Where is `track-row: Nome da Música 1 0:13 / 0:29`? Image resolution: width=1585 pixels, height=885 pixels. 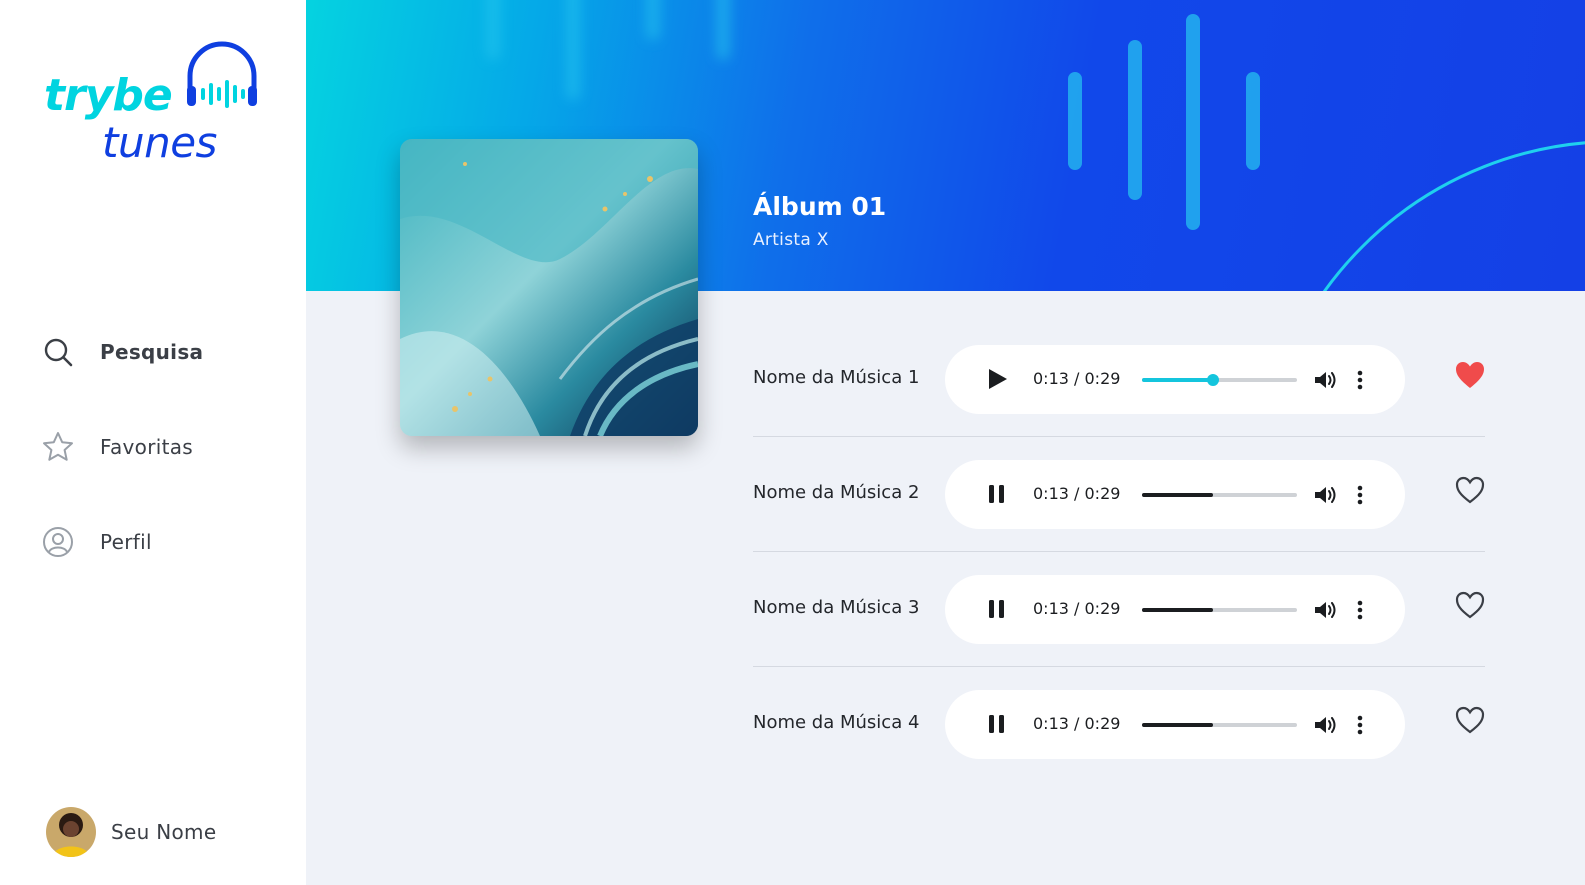 track-row: Nome da Música 1 0:13 / 0:29 is located at coordinates (1119, 402).